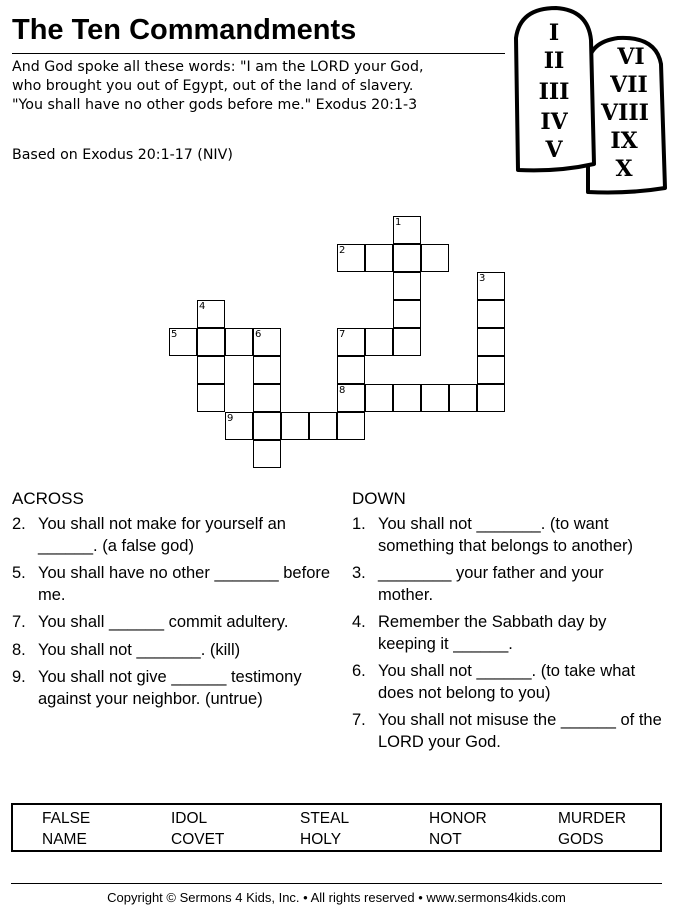  I want to click on clue-number: 2, so click(342, 250).